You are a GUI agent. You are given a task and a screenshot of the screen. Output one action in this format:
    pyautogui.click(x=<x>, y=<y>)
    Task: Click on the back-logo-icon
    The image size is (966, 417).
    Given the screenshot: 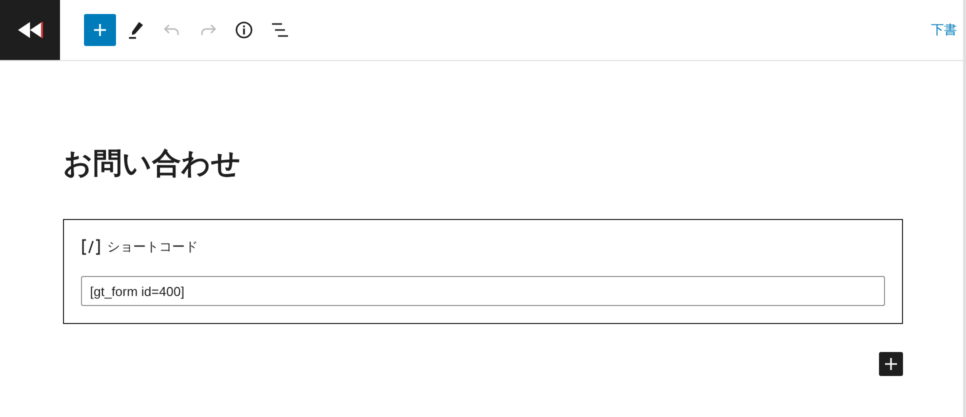 What is the action you would take?
    pyautogui.click(x=30, y=30)
    